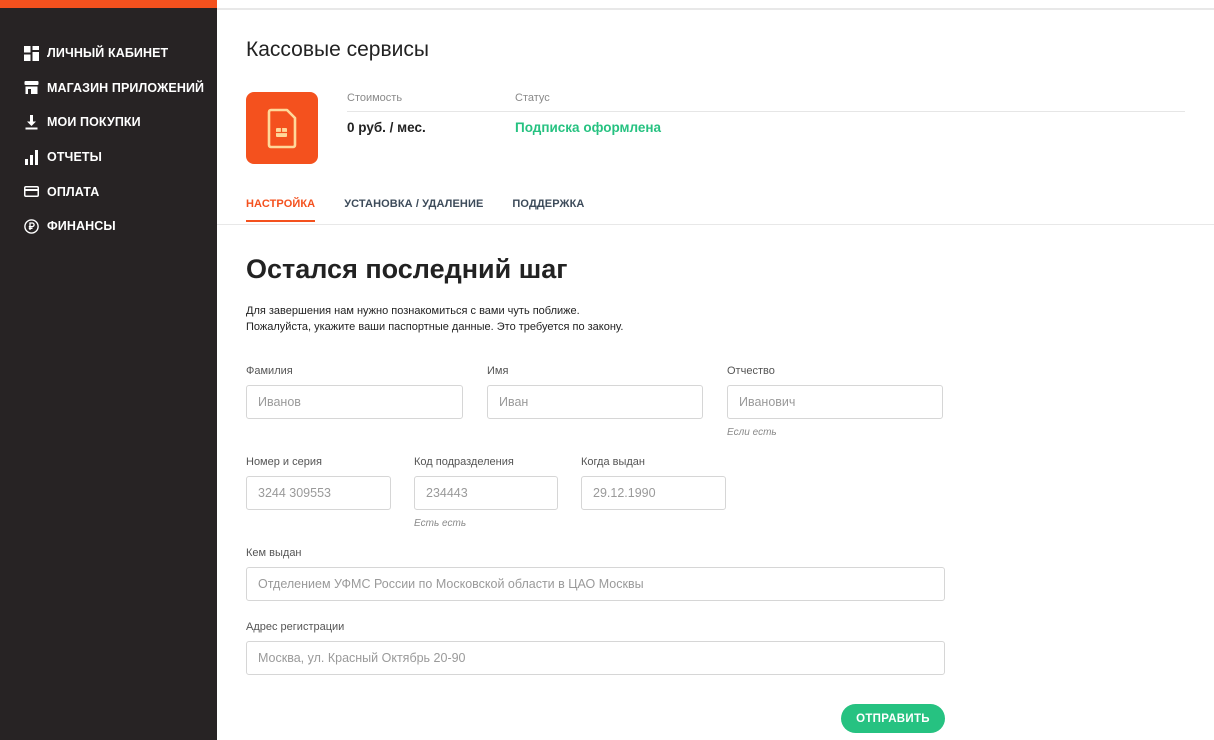 The height and width of the screenshot is (740, 1214). What do you see at coordinates (354, 402) in the screenshot?
I see `last-name-field` at bounding box center [354, 402].